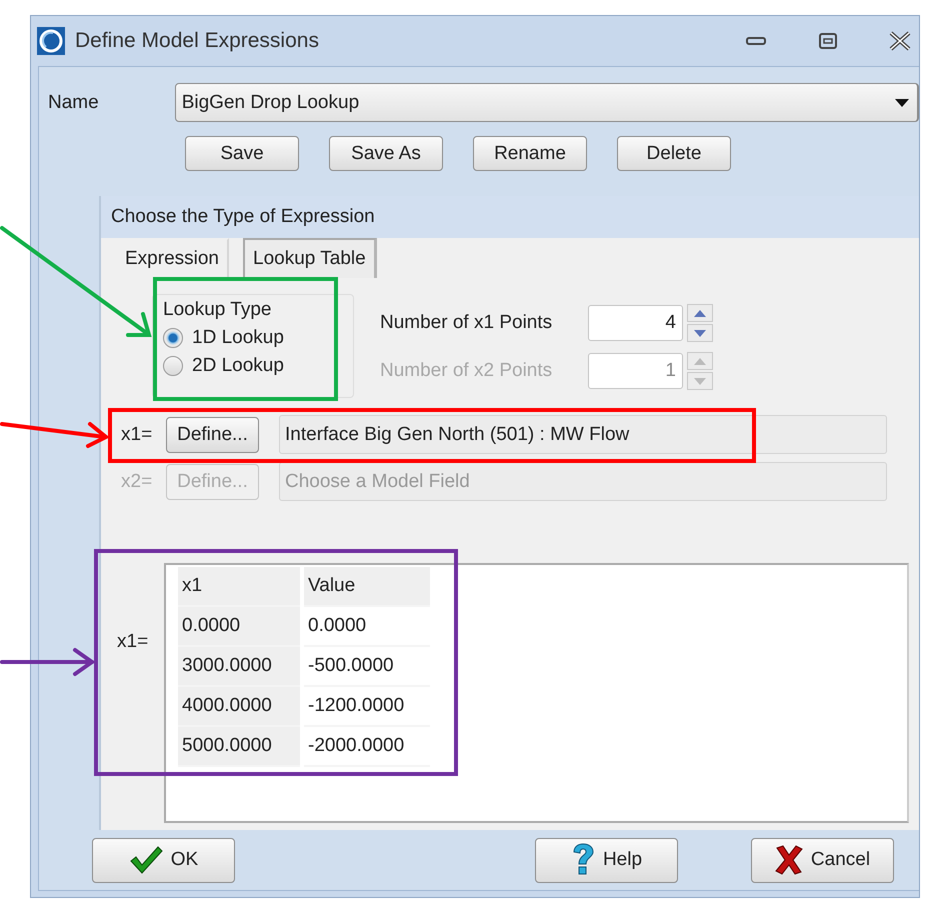 The height and width of the screenshot is (907, 936). Describe the element at coordinates (756, 41) in the screenshot. I see `minimize-icon` at that location.